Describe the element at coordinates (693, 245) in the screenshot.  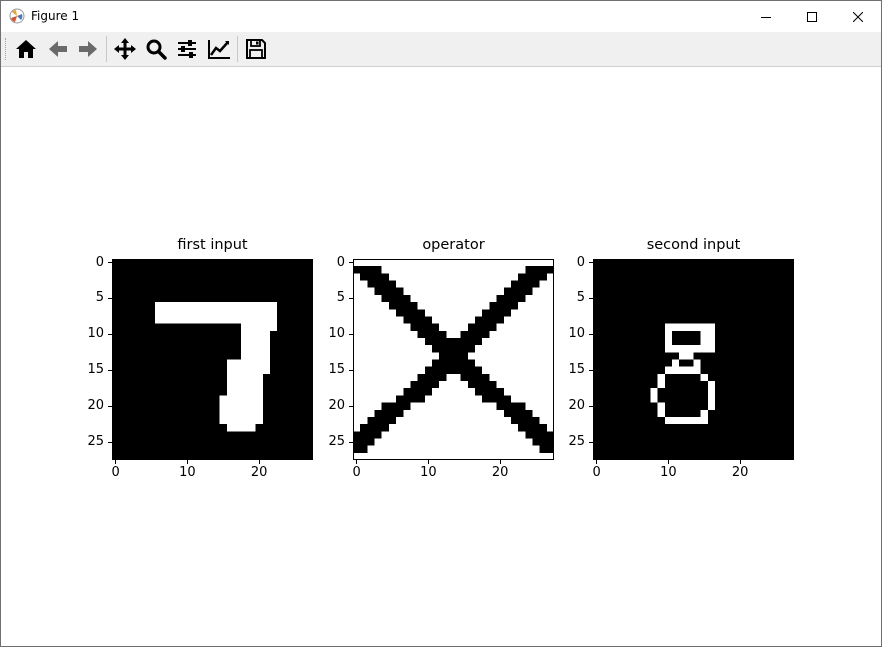
I see `subplot-title: second input` at that location.